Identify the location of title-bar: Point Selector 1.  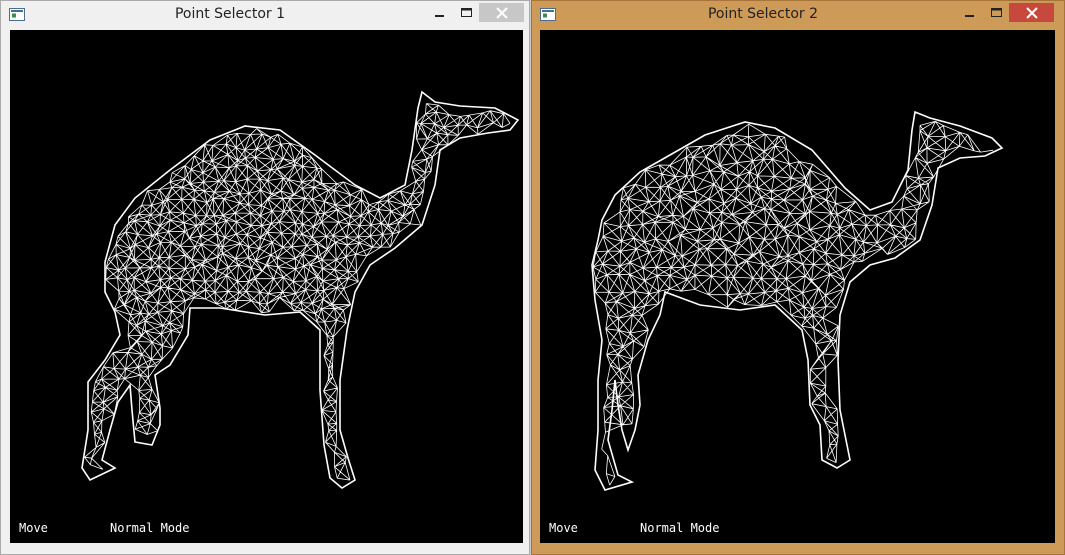
(265, 15).